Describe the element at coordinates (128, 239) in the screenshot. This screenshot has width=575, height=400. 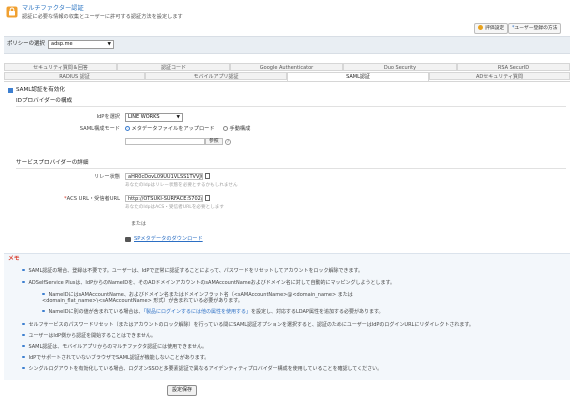
I see `download-icon` at that location.